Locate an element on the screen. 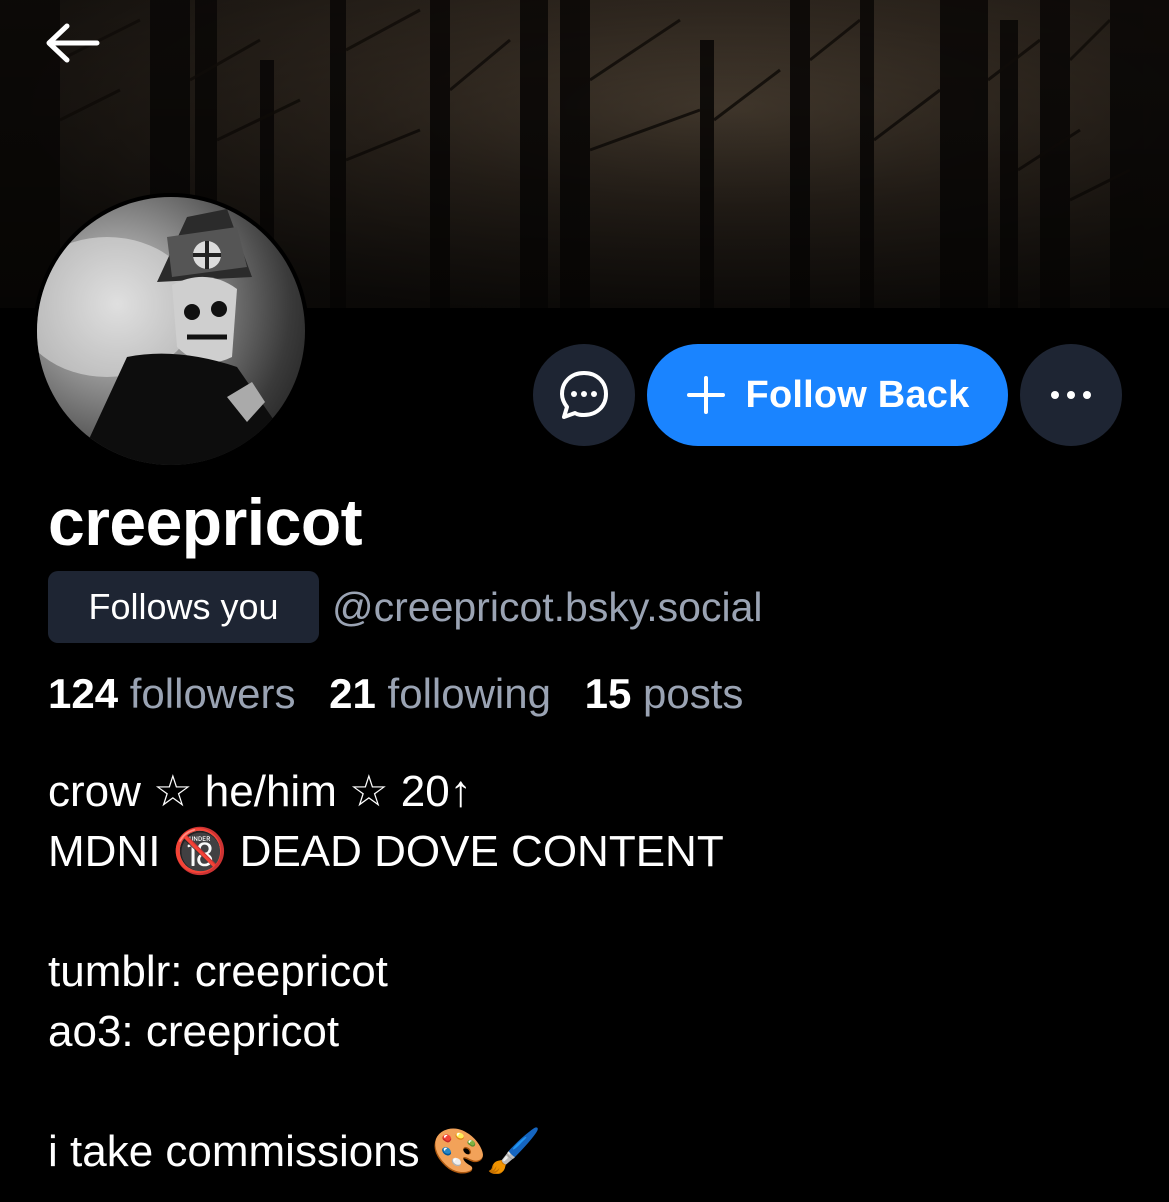 The image size is (1169, 1202). plus-icon is located at coordinates (705, 395).